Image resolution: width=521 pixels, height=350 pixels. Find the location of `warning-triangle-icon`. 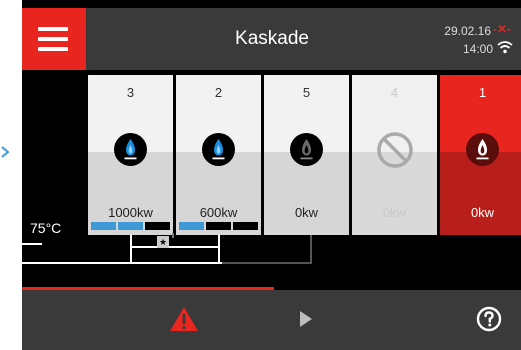

warning-triangle-icon is located at coordinates (184, 319).